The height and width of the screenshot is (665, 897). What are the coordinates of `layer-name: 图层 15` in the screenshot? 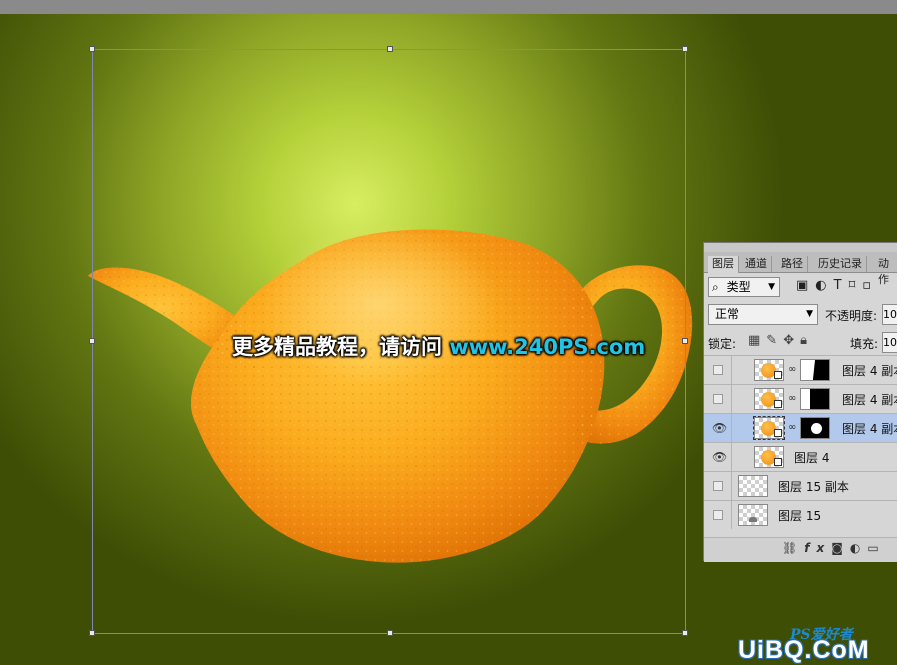 It's located at (799, 515).